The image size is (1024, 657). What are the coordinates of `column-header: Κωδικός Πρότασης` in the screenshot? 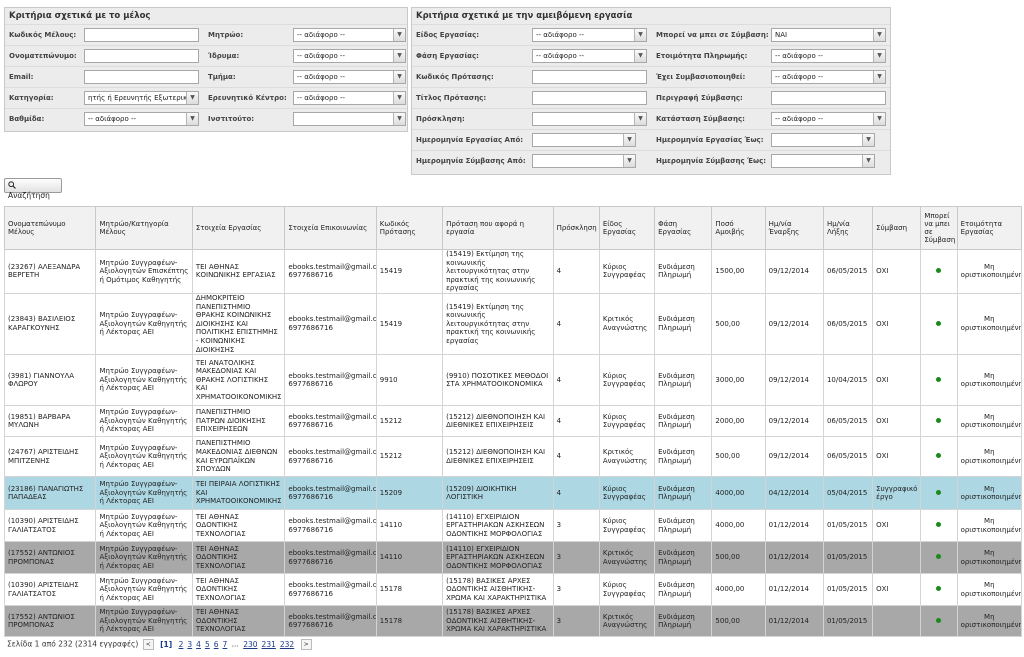 It's located at (409, 228).